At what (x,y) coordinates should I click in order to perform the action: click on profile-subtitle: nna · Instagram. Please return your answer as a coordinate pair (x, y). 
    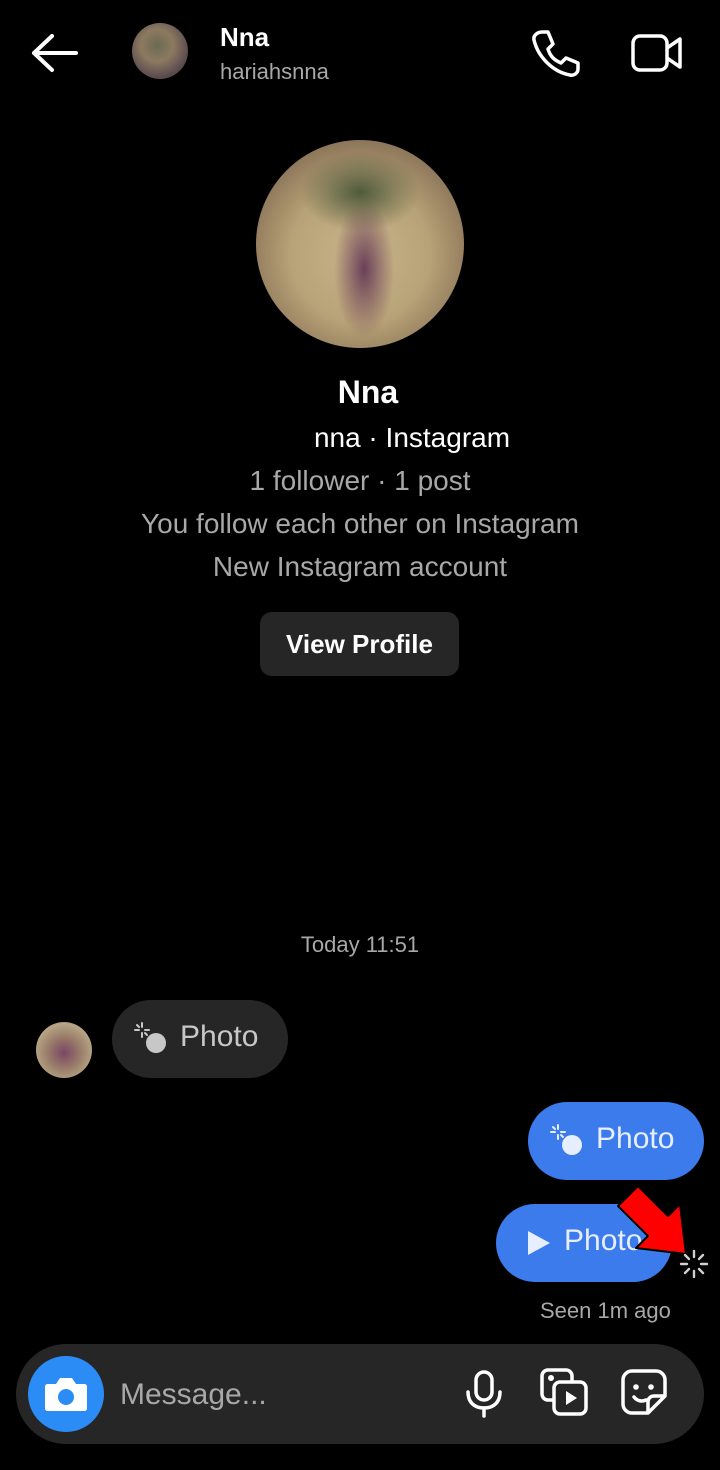
    Looking at the image, I should click on (412, 437).